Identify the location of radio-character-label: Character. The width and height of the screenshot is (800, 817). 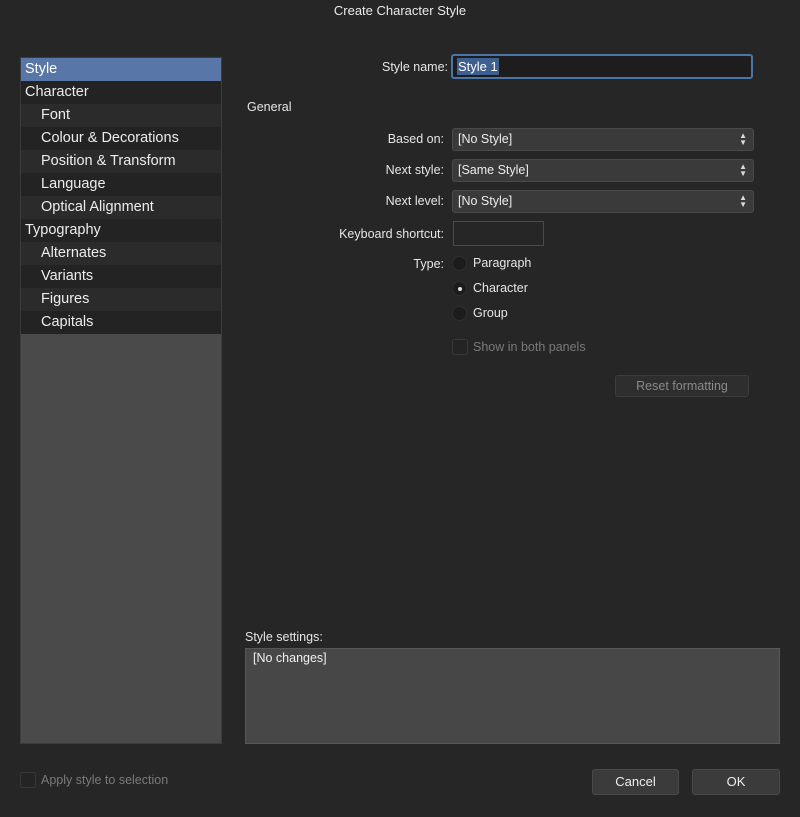
(500, 288).